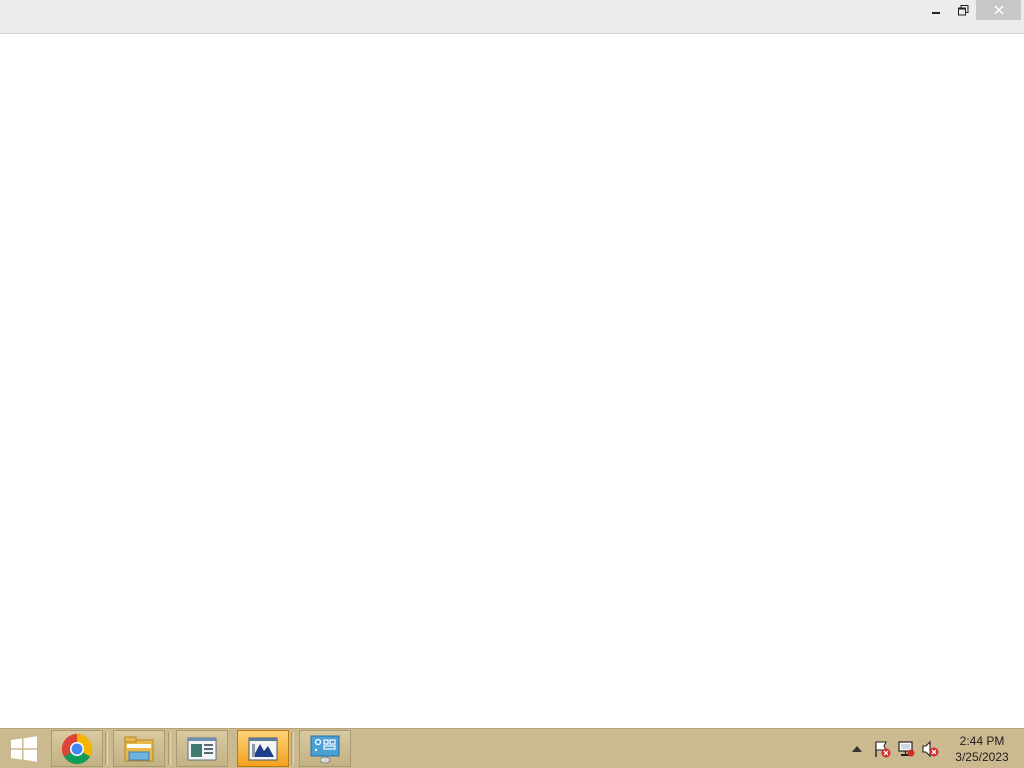 The image size is (1024, 768). I want to click on volume-muted-icon, so click(930, 748).